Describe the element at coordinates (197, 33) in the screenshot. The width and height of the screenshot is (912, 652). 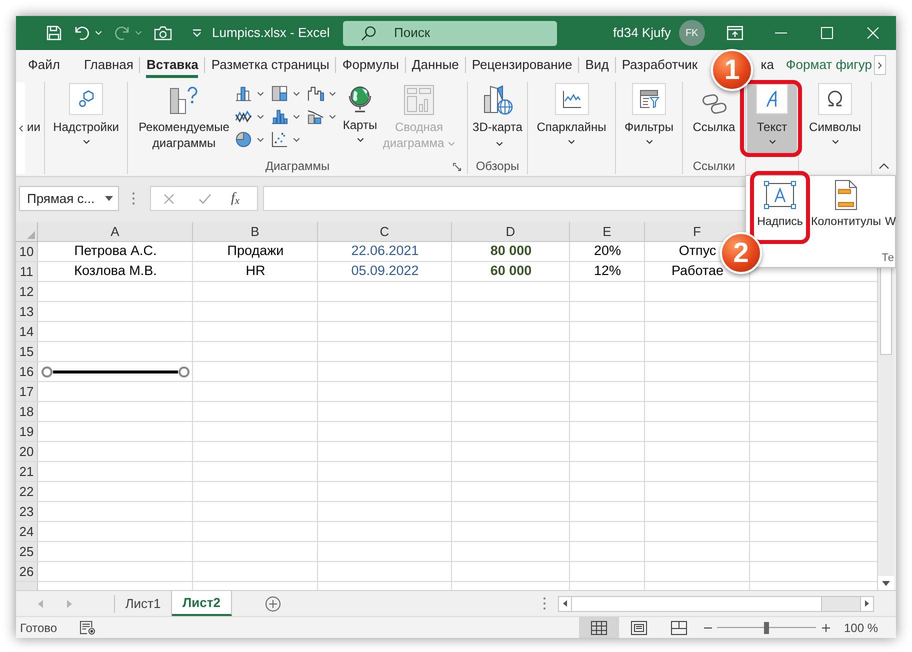
I see `customize-icon` at that location.